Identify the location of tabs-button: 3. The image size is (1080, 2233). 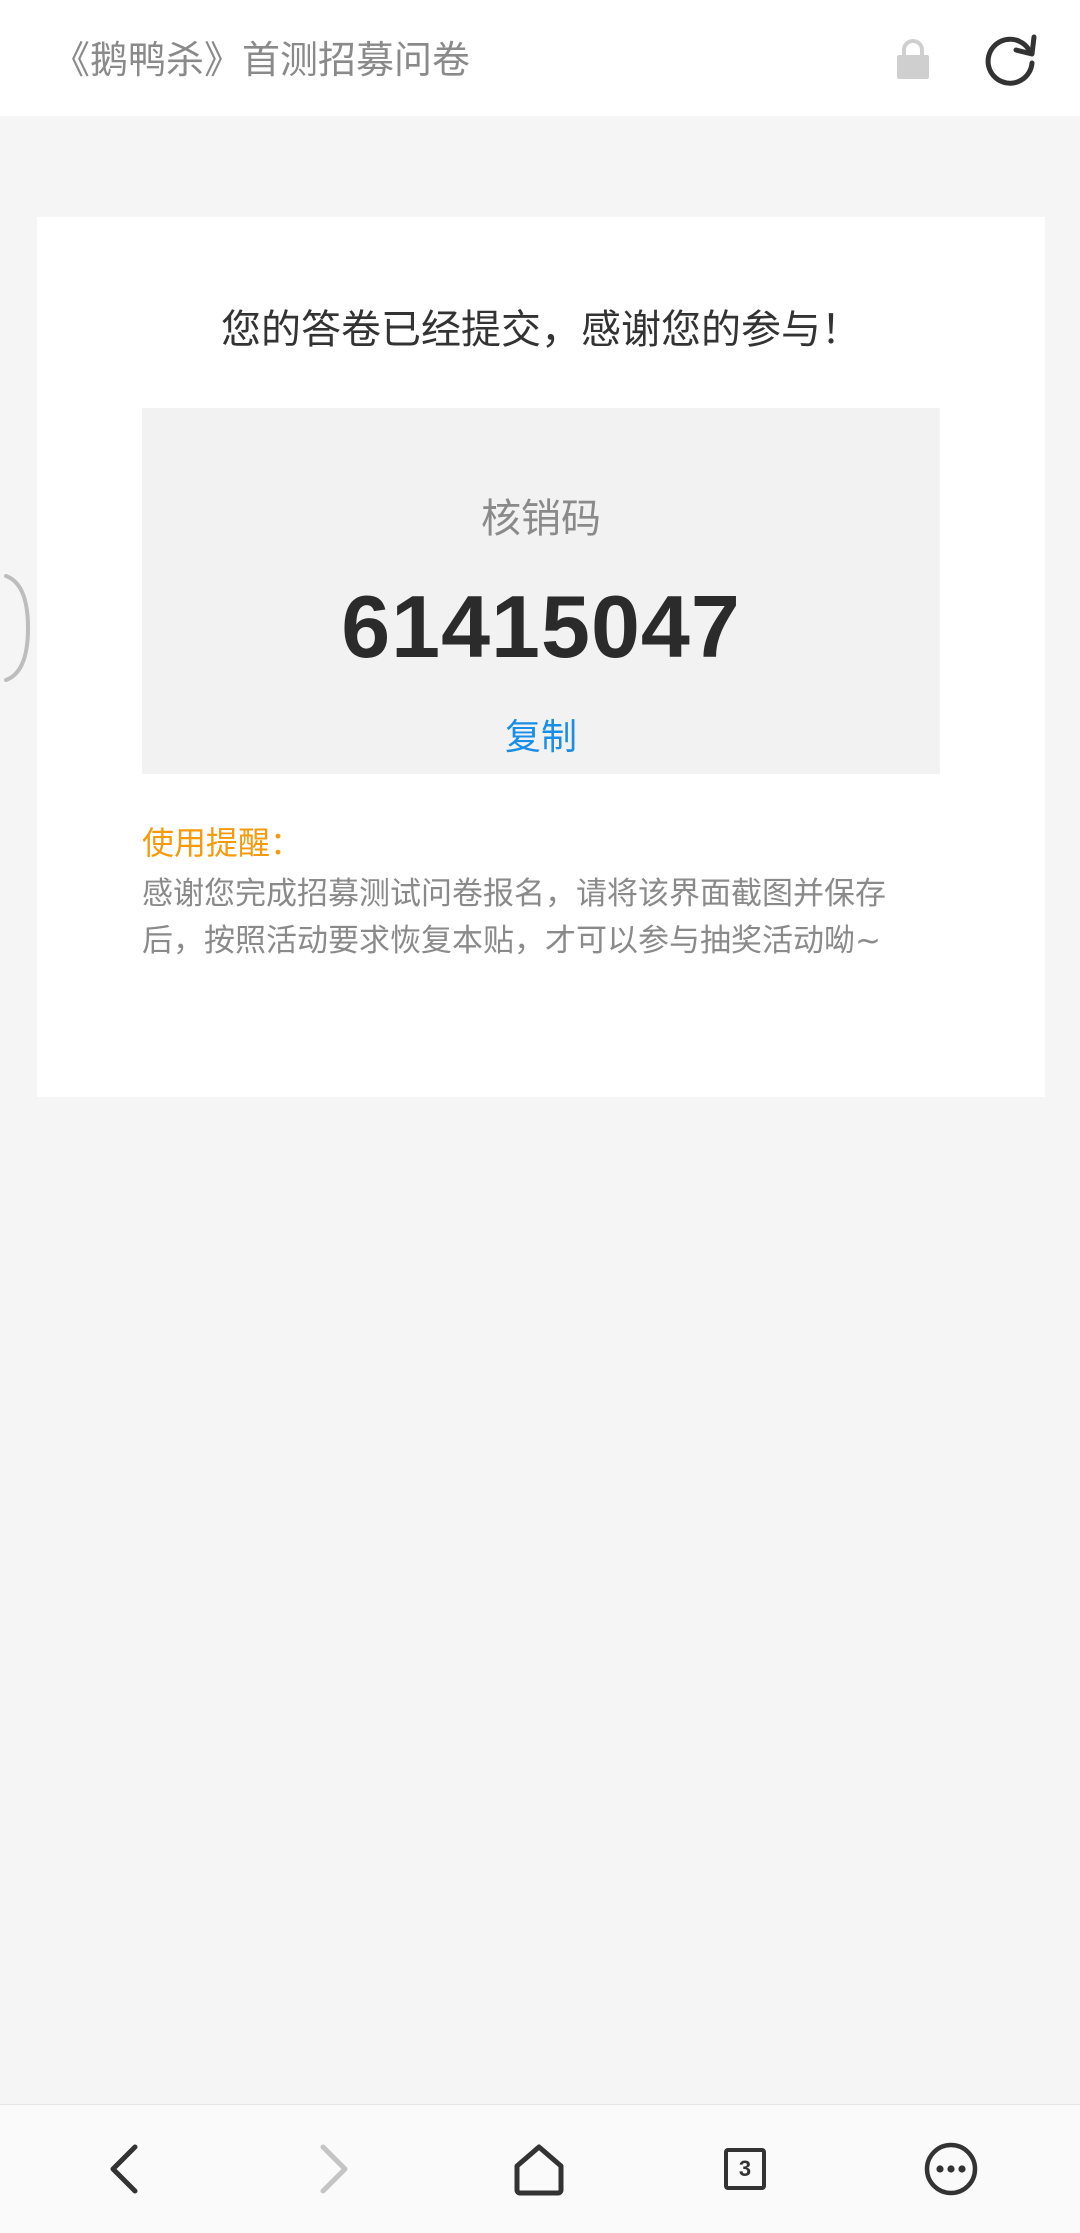
(745, 2169).